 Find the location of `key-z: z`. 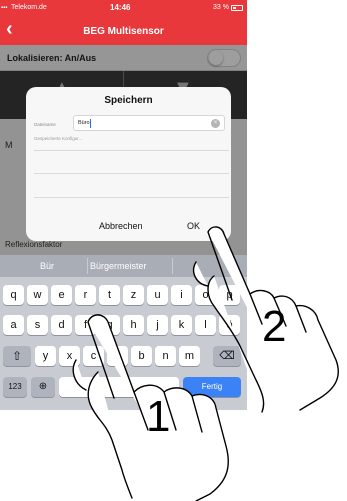

key-z: z is located at coordinates (133, 295).